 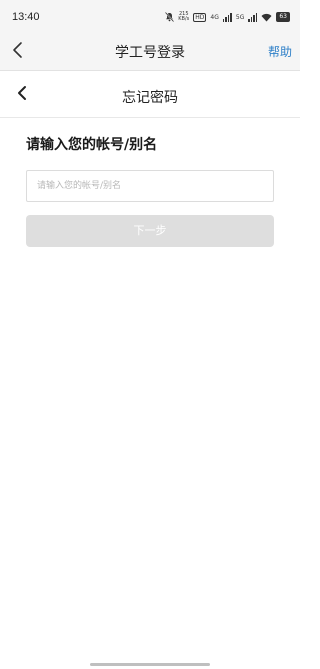 I want to click on battery-icon: 63, so click(x=283, y=17).